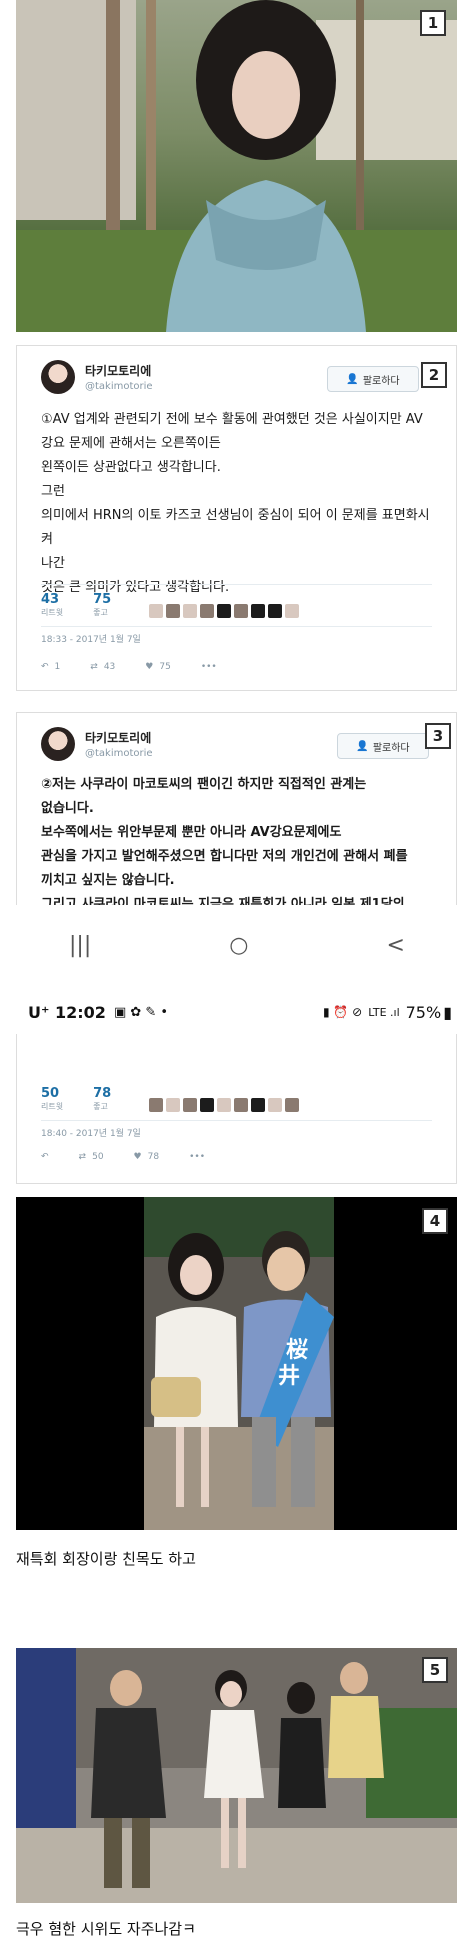  I want to click on like-count: 78, so click(102, 1093).